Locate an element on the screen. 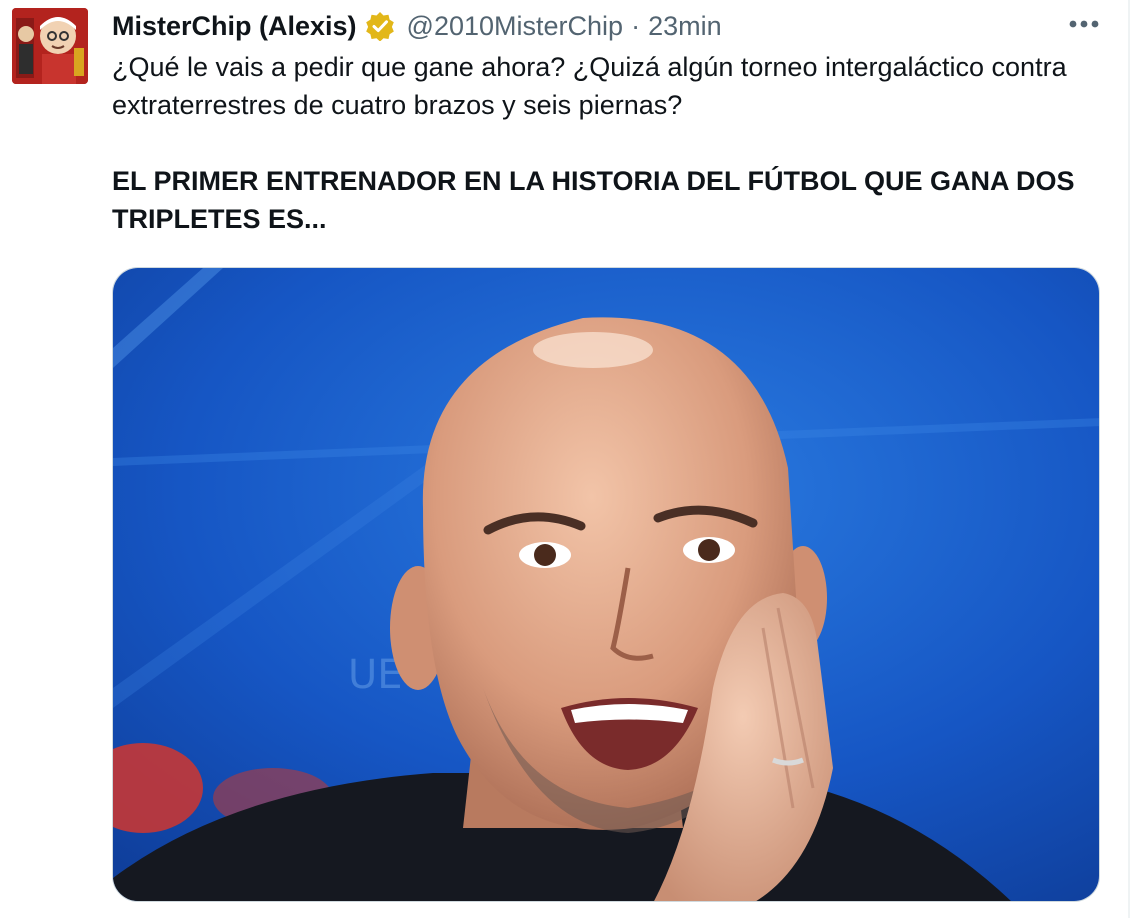  verified-badge-icon is located at coordinates (380, 26).